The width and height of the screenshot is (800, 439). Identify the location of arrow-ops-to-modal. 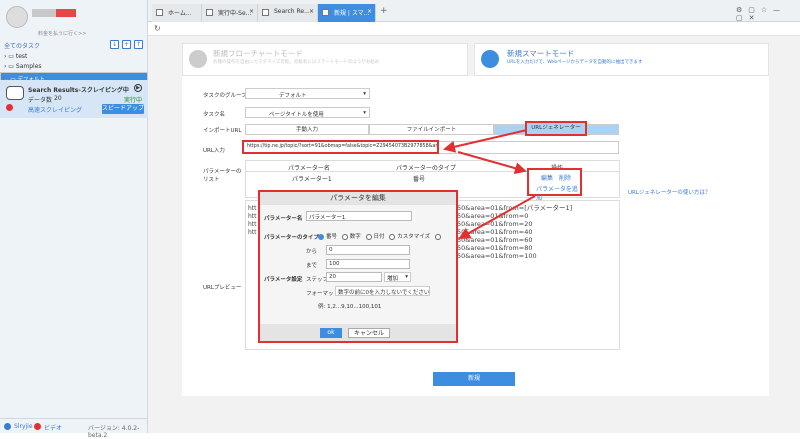
(497, 217).